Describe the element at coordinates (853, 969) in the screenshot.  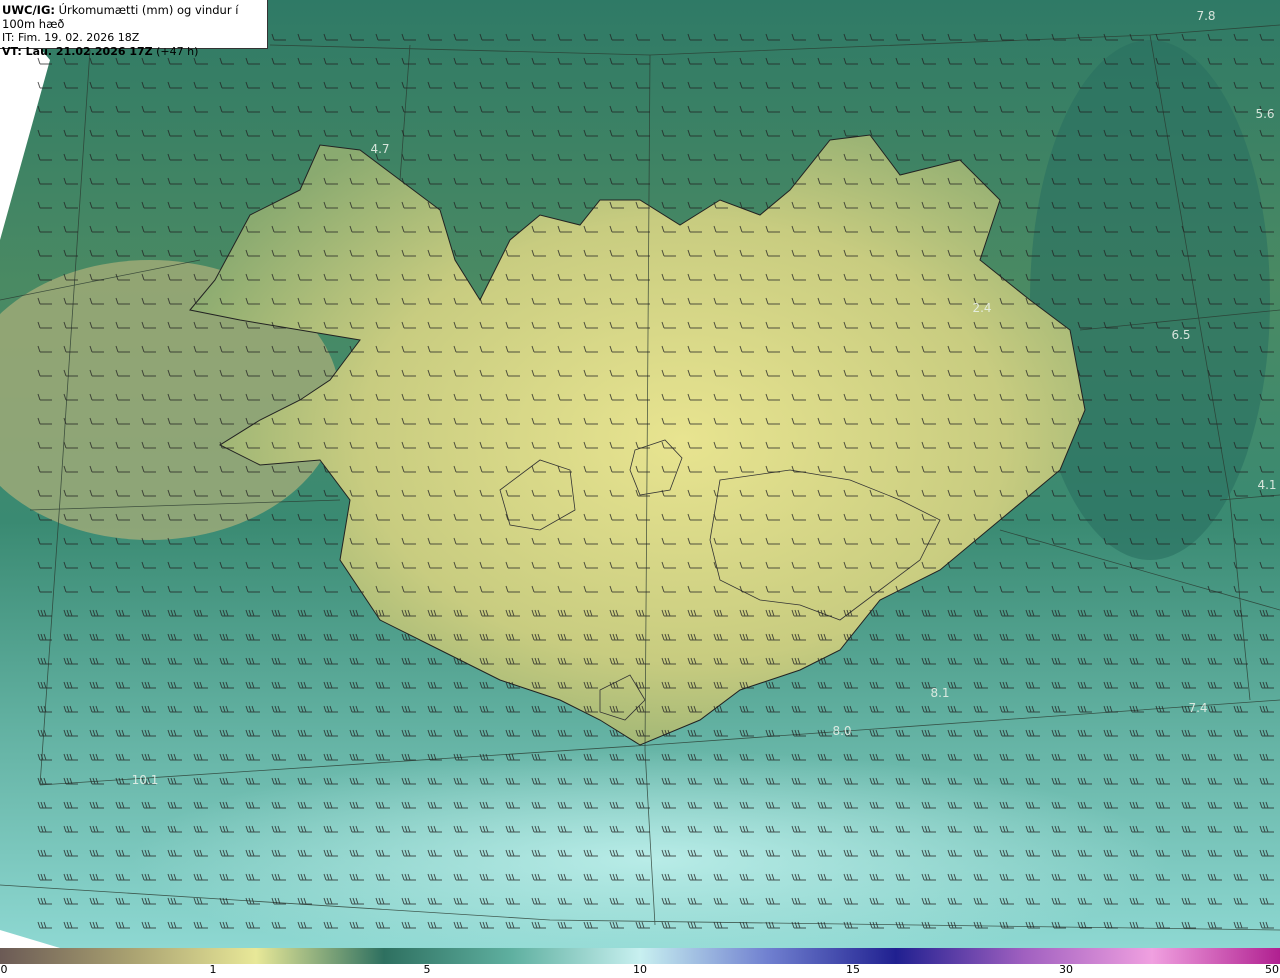
I see `colorbar-tick: 15` at that location.